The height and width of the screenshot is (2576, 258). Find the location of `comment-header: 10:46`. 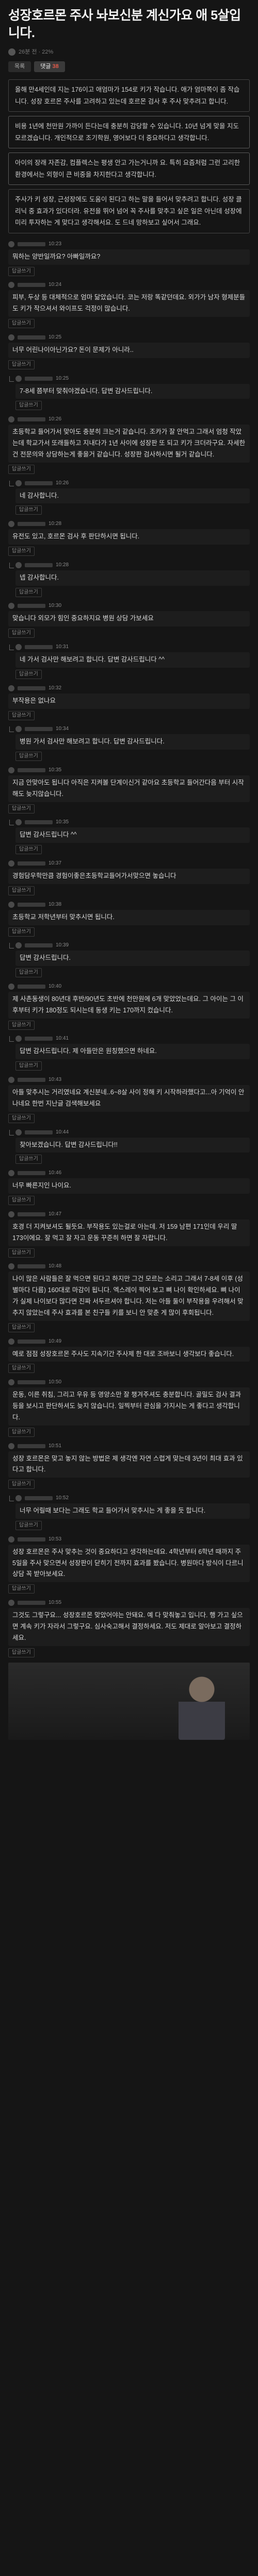

comment-header: 10:46 is located at coordinates (129, 1173).